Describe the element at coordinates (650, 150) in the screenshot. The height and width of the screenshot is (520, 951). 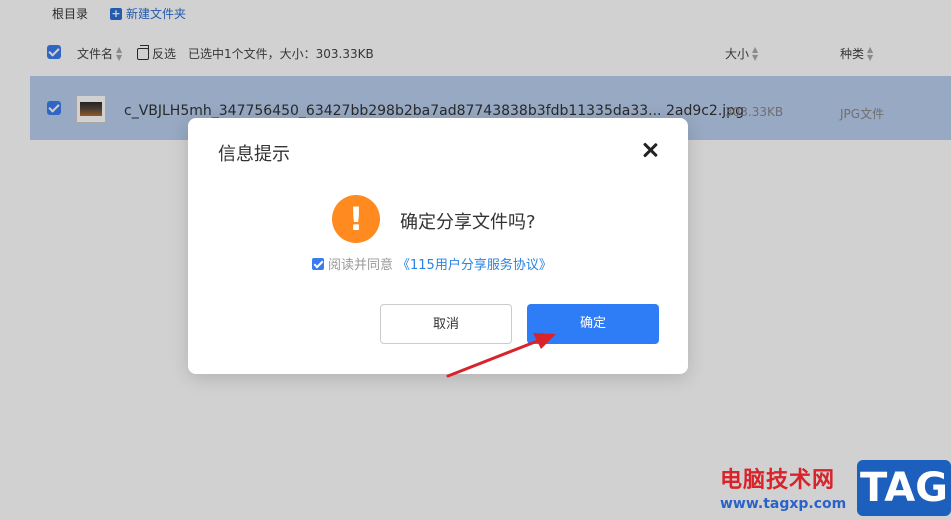
I see `close-icon` at that location.